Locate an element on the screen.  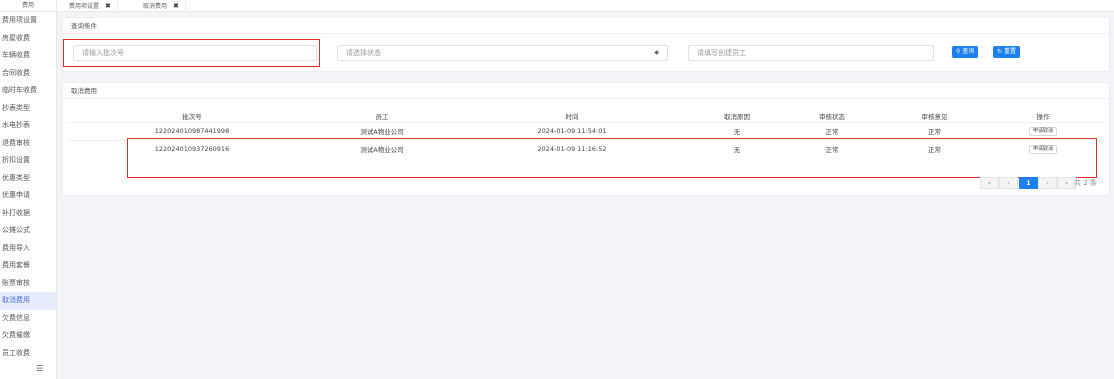
total-count: 共 2 条 is located at coordinates (1085, 183).